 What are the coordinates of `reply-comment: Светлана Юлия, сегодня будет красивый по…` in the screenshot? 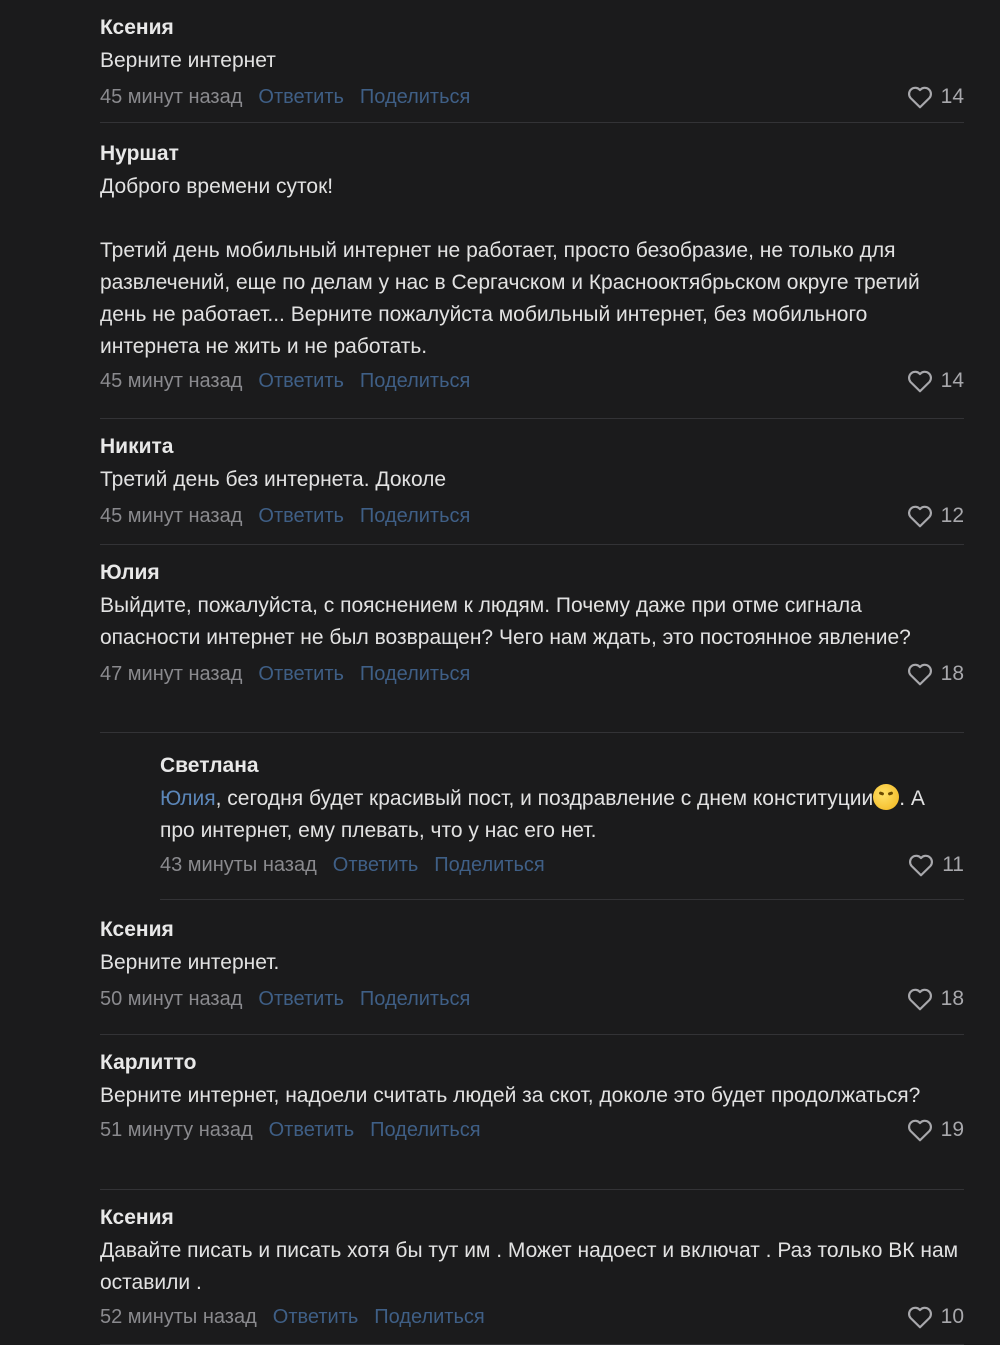 It's located at (562, 816).